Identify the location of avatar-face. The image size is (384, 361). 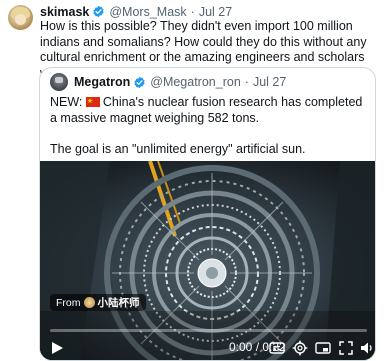
(20, 19).